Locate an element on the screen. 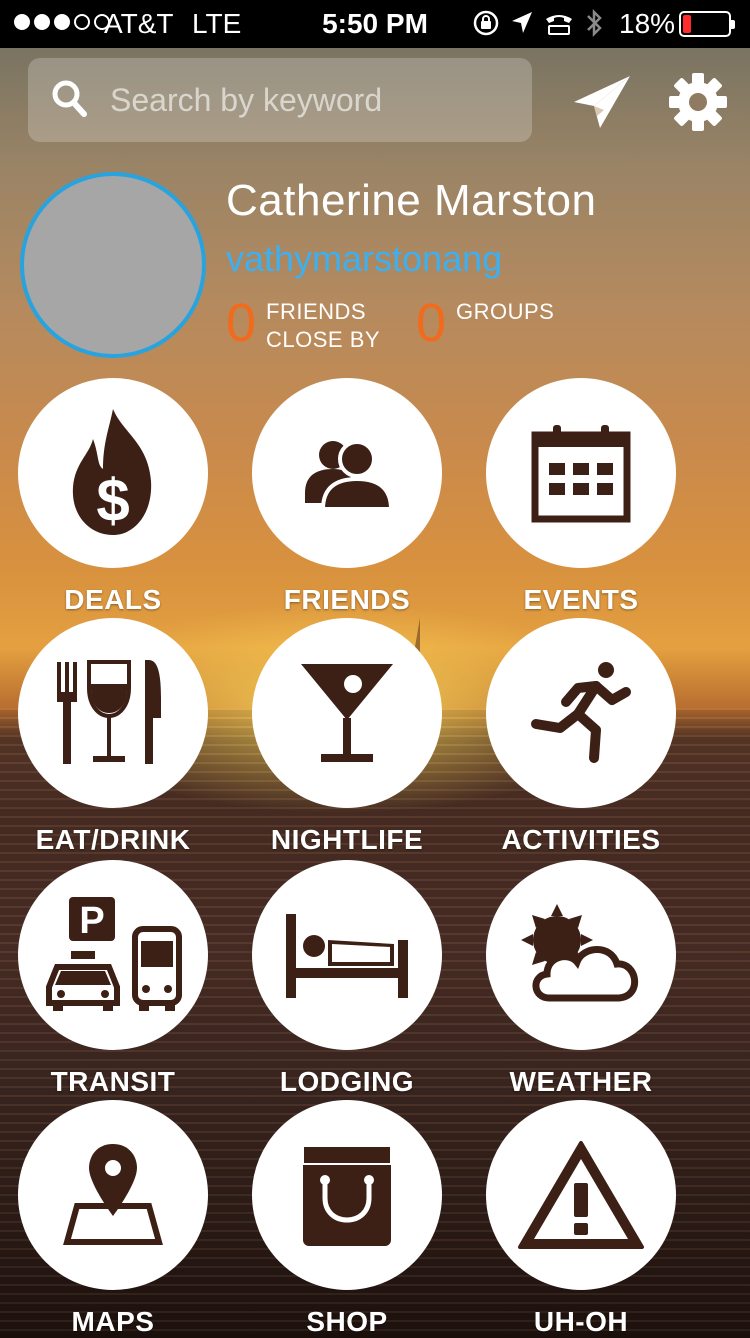 This screenshot has width=750, height=1338. search-bar is located at coordinates (280, 100).